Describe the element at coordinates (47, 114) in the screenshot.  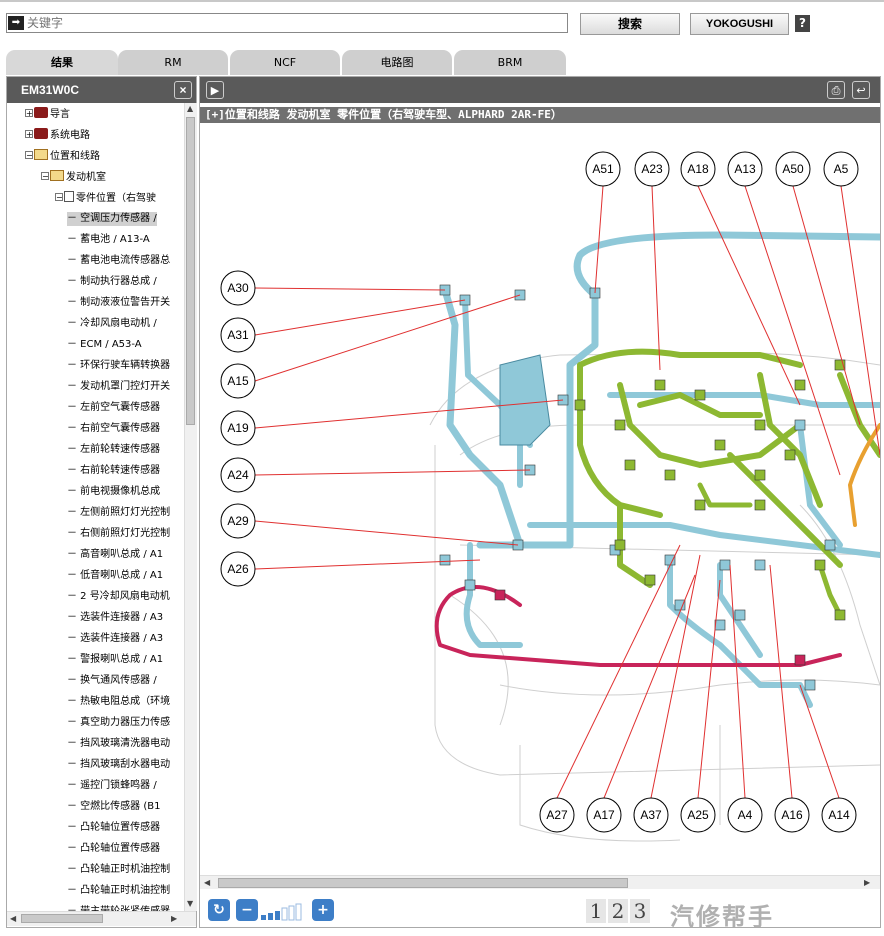
I see `tree-item: + 导言` at that location.